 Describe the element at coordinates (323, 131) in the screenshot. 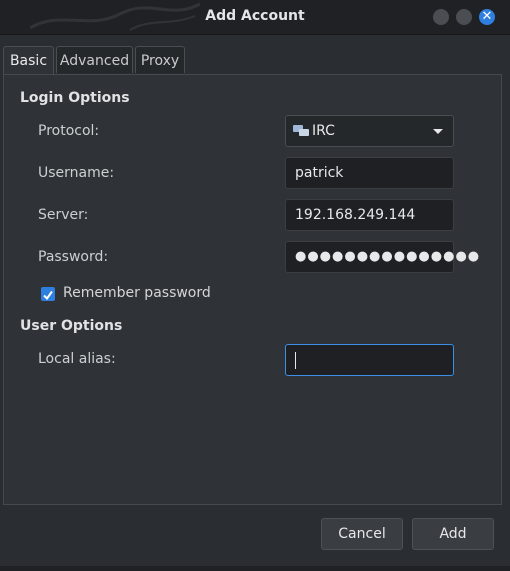

I see `protocol-value: IRC` at that location.